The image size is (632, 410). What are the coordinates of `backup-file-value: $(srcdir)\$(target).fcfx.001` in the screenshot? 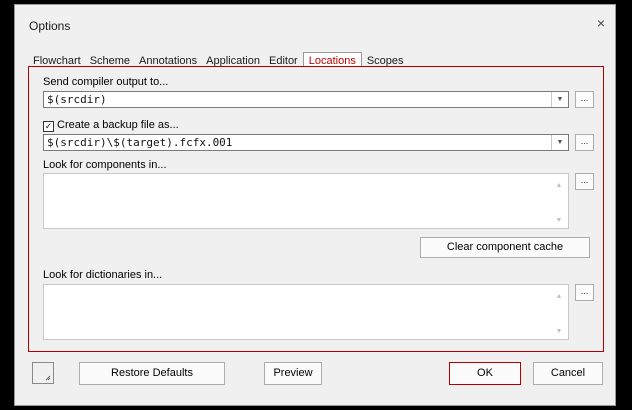 It's located at (140, 142).